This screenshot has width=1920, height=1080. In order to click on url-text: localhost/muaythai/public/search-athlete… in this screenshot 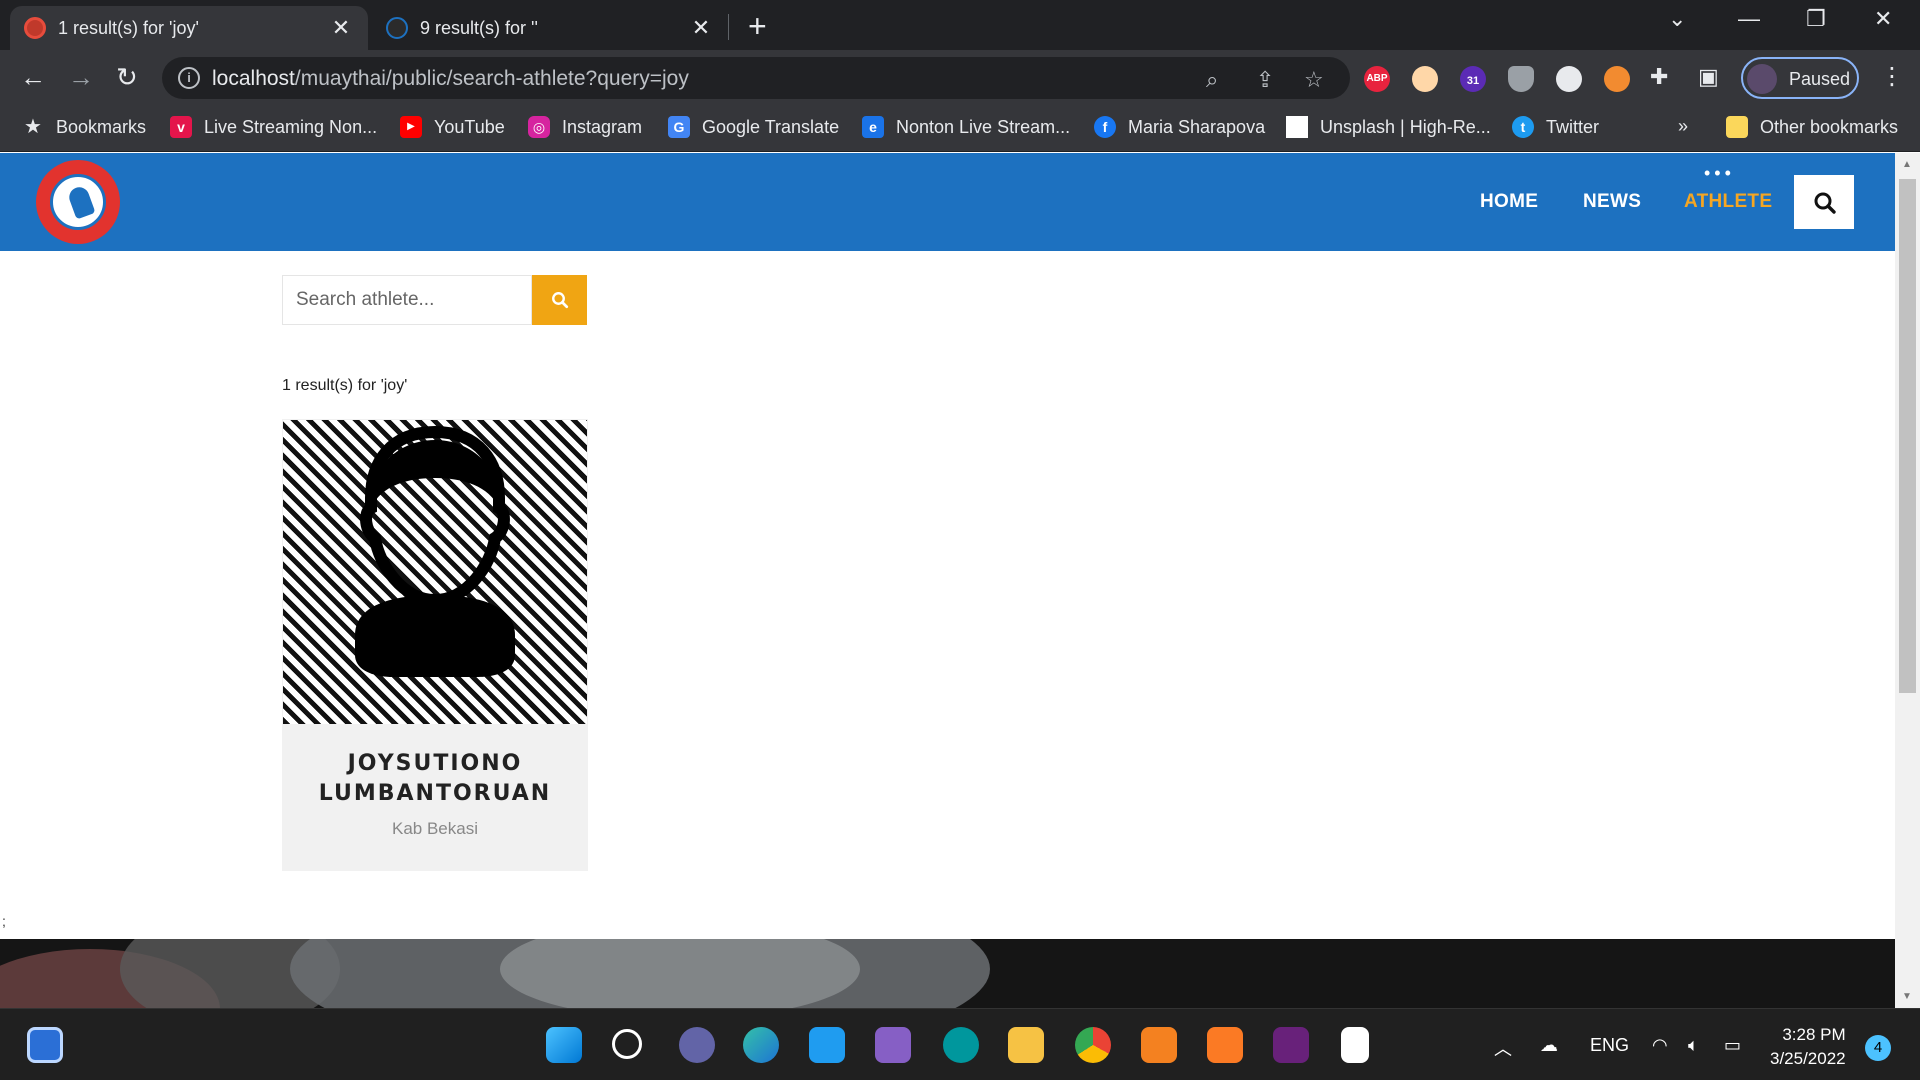, I will do `click(450, 78)`.